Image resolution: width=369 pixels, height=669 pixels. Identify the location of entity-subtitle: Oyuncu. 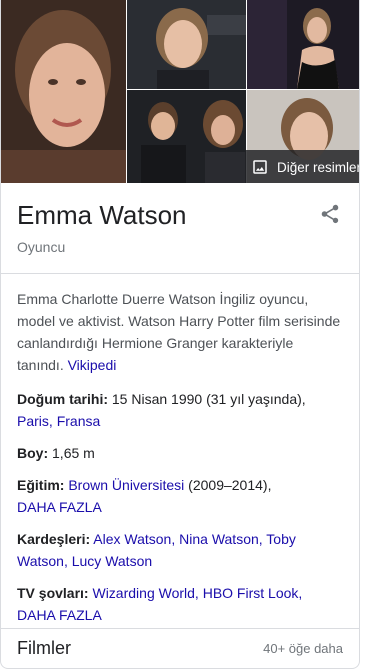
(41, 247).